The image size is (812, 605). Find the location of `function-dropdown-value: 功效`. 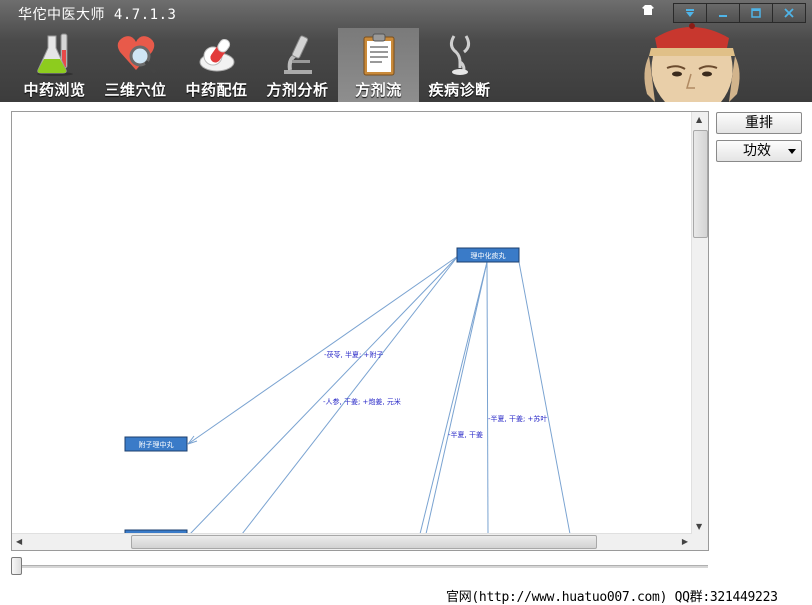

function-dropdown-value: 功效 is located at coordinates (757, 151).